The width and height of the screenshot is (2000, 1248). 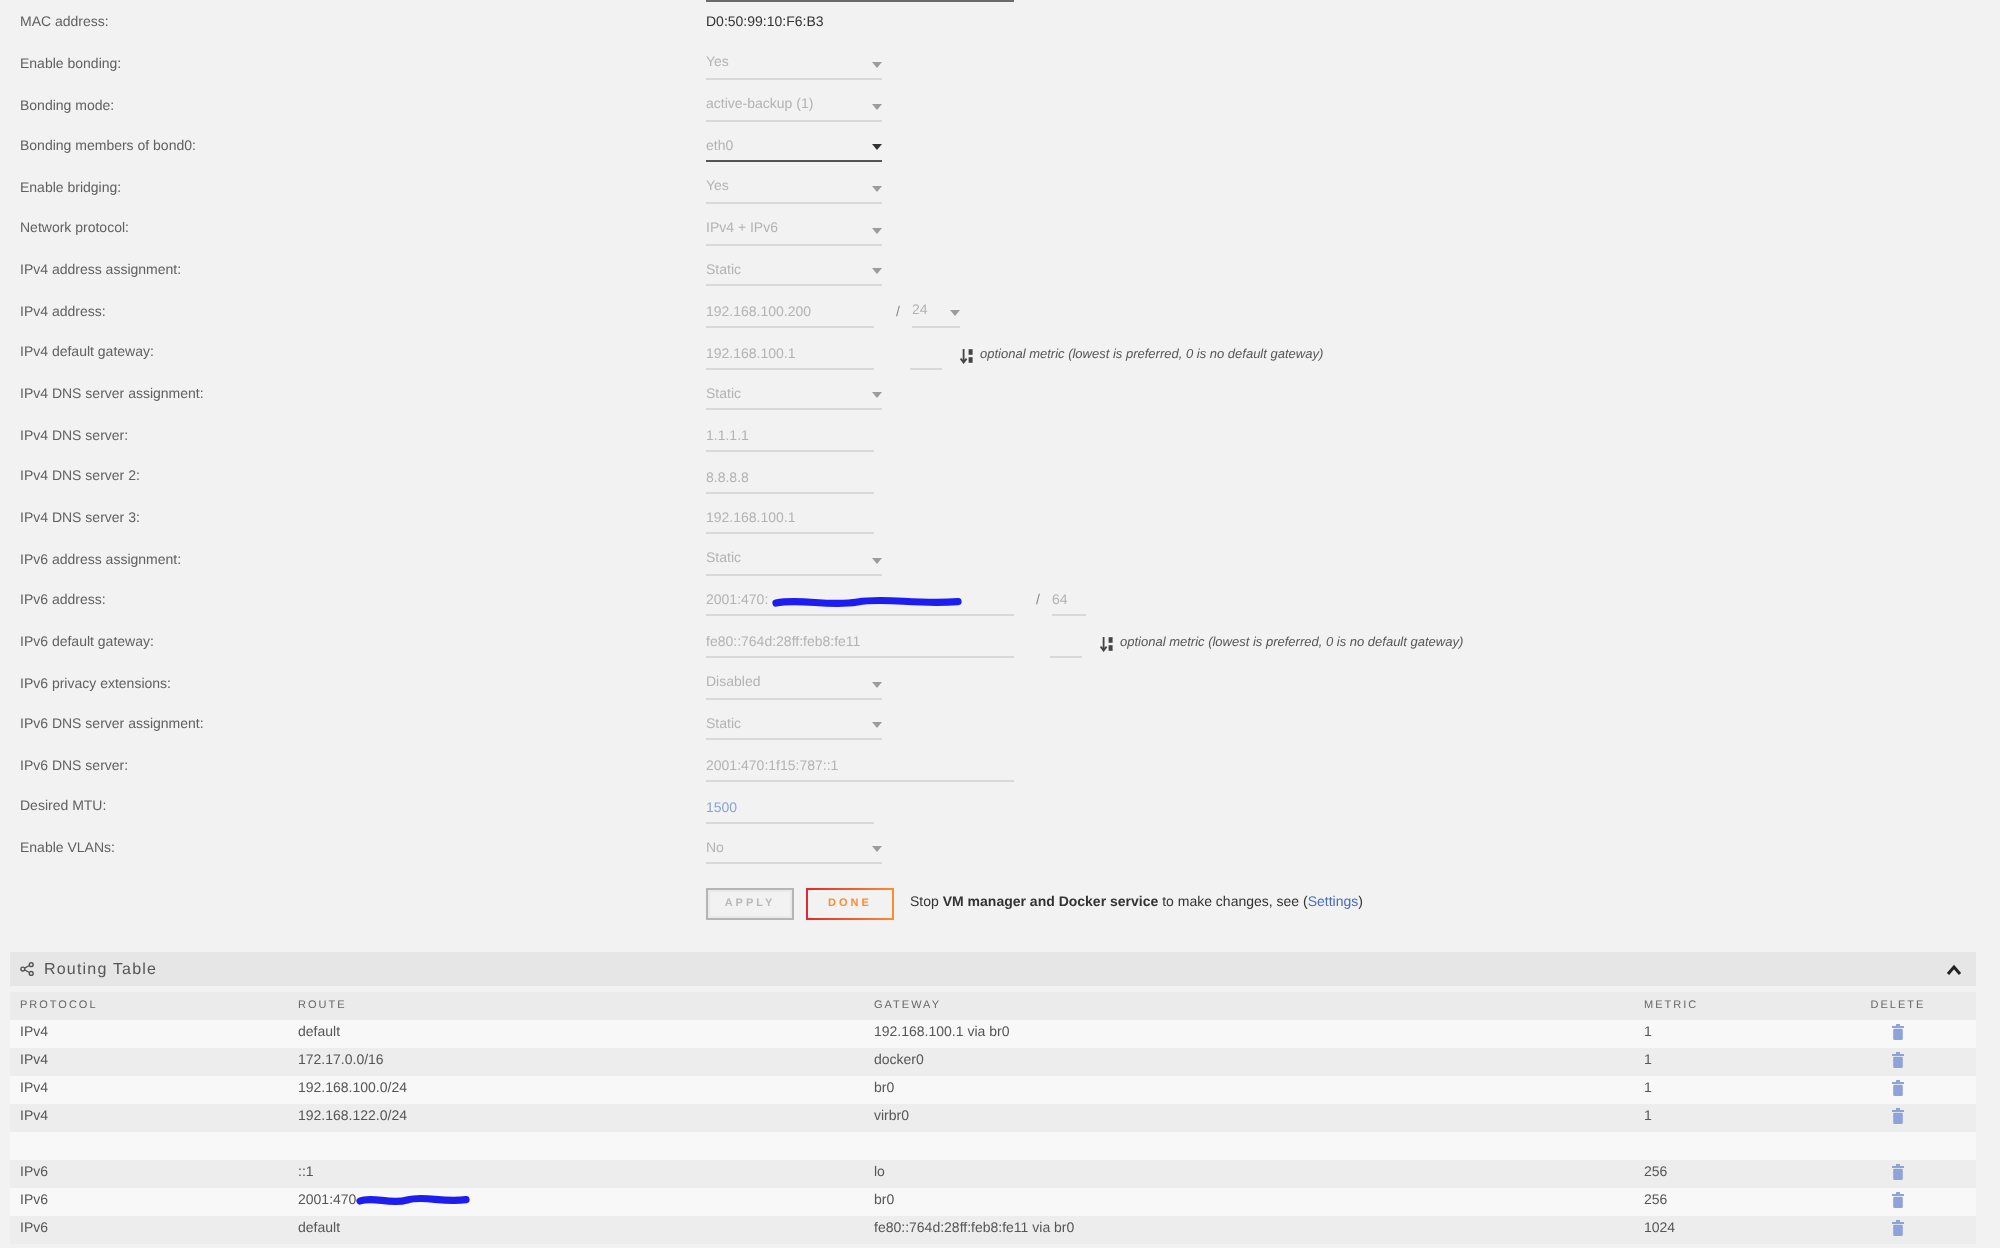 I want to click on chevron-up-icon, so click(x=1954, y=969).